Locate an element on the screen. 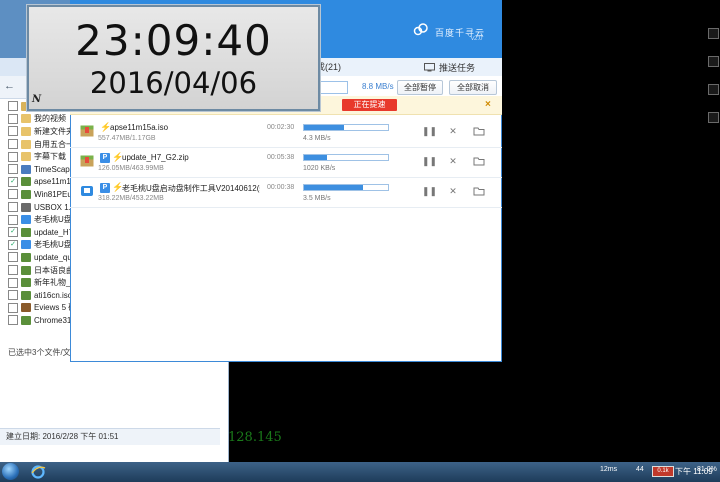  file-name: update_qua is located at coordinates (52, 257).